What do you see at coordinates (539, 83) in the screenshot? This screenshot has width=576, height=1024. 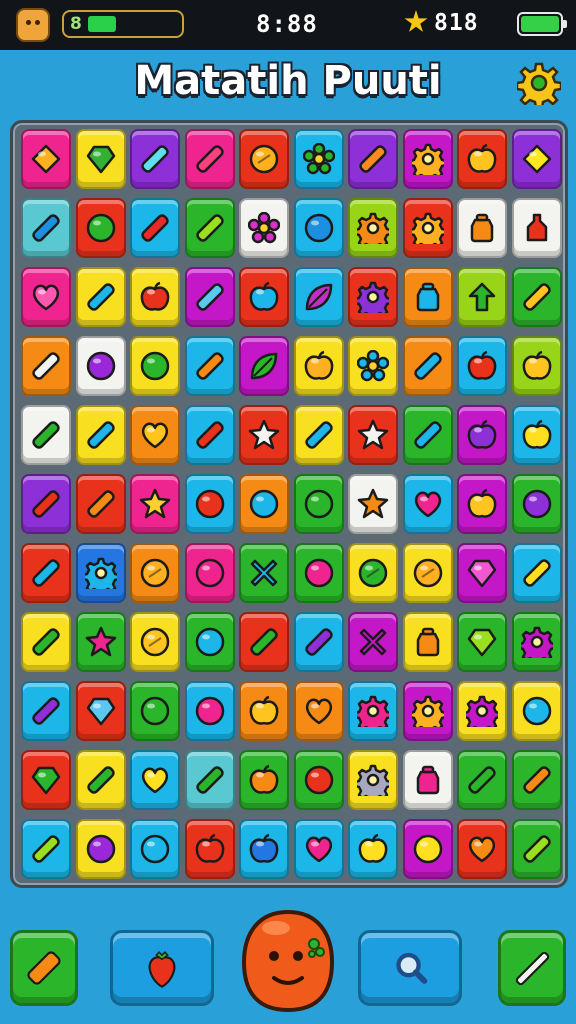 I see `settings-button` at bounding box center [539, 83].